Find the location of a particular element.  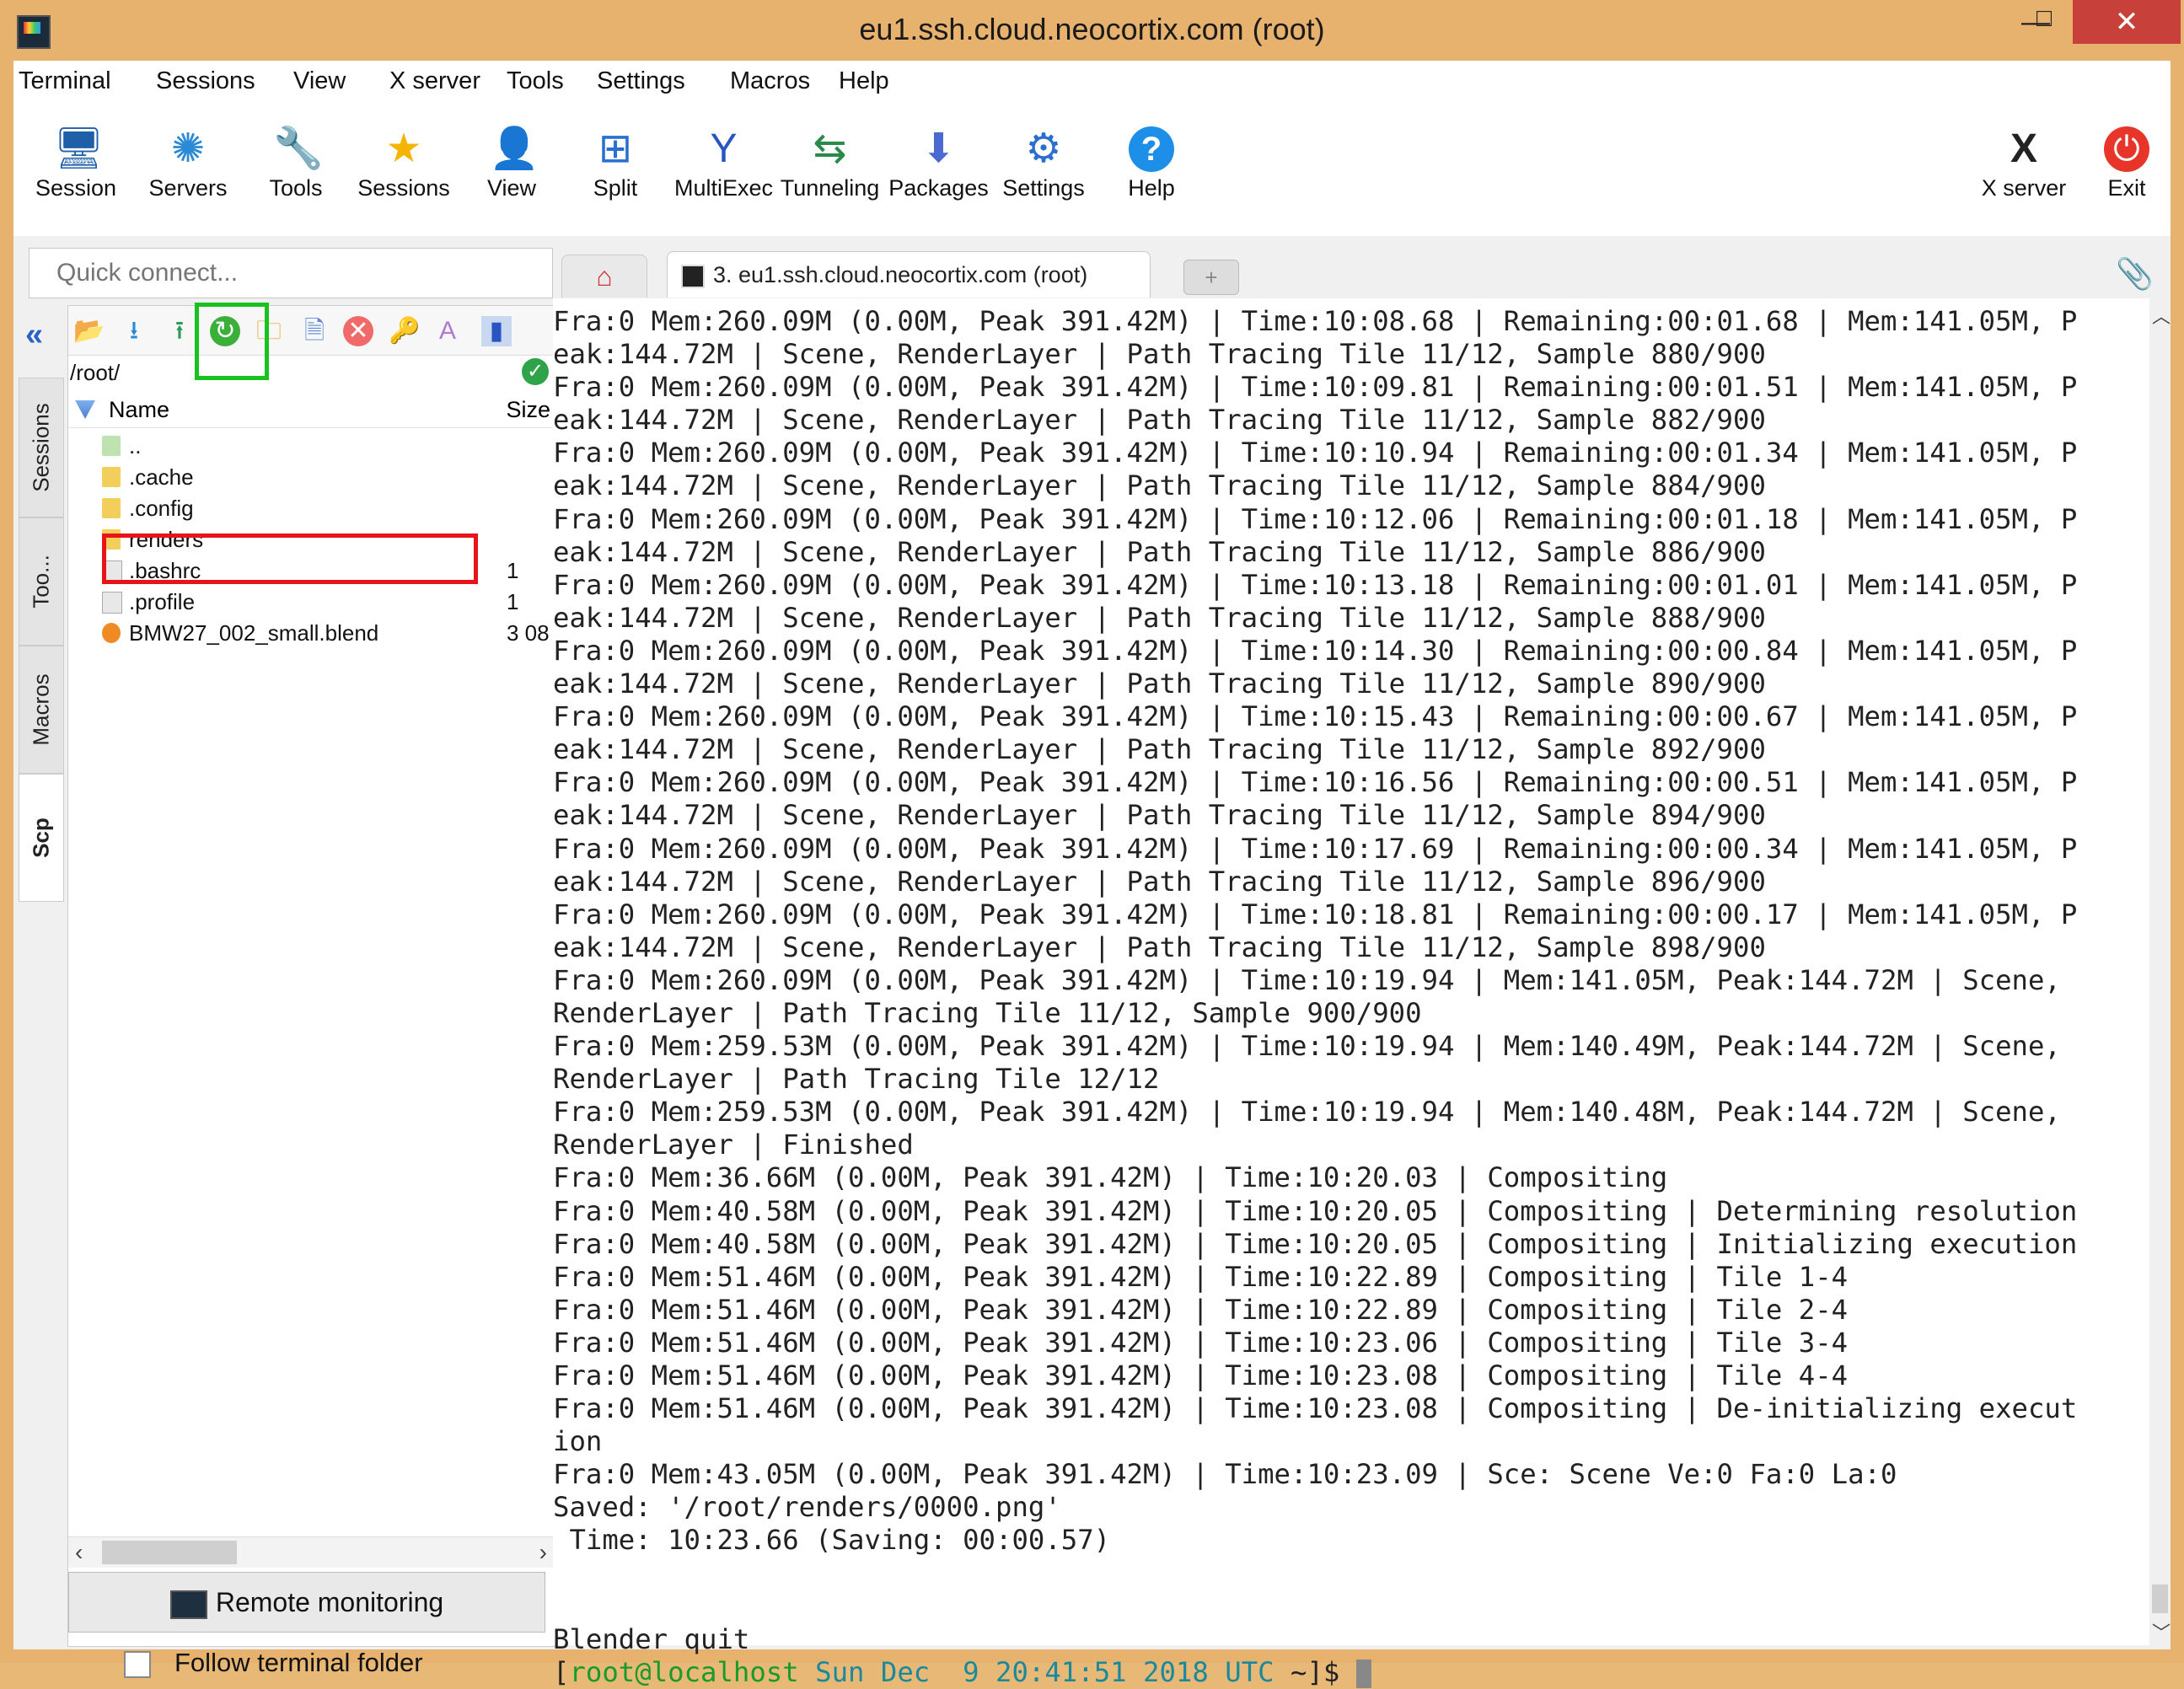

path-ok-icon: ✓ is located at coordinates (535, 372).